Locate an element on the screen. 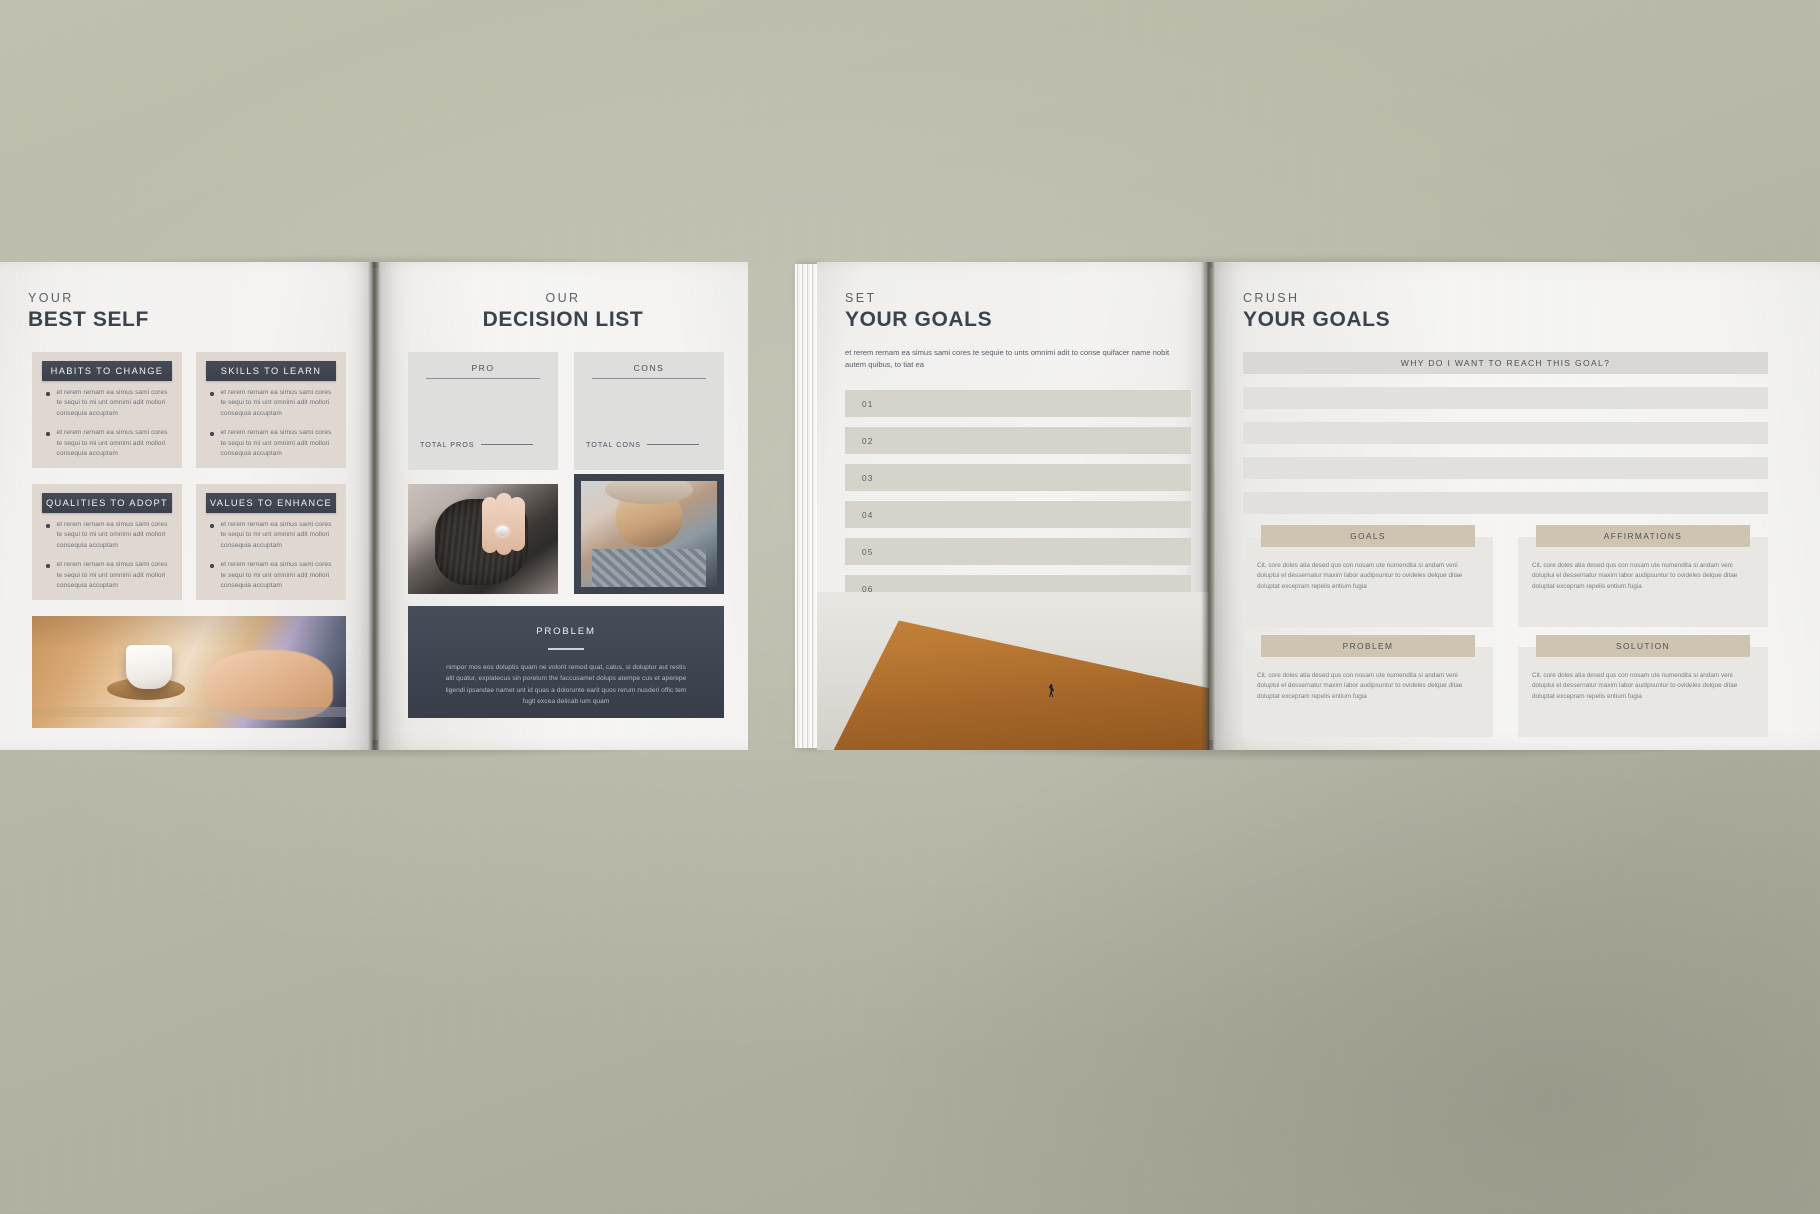  card-heading-text: VALUES TO ENHANCE is located at coordinates (271, 503).